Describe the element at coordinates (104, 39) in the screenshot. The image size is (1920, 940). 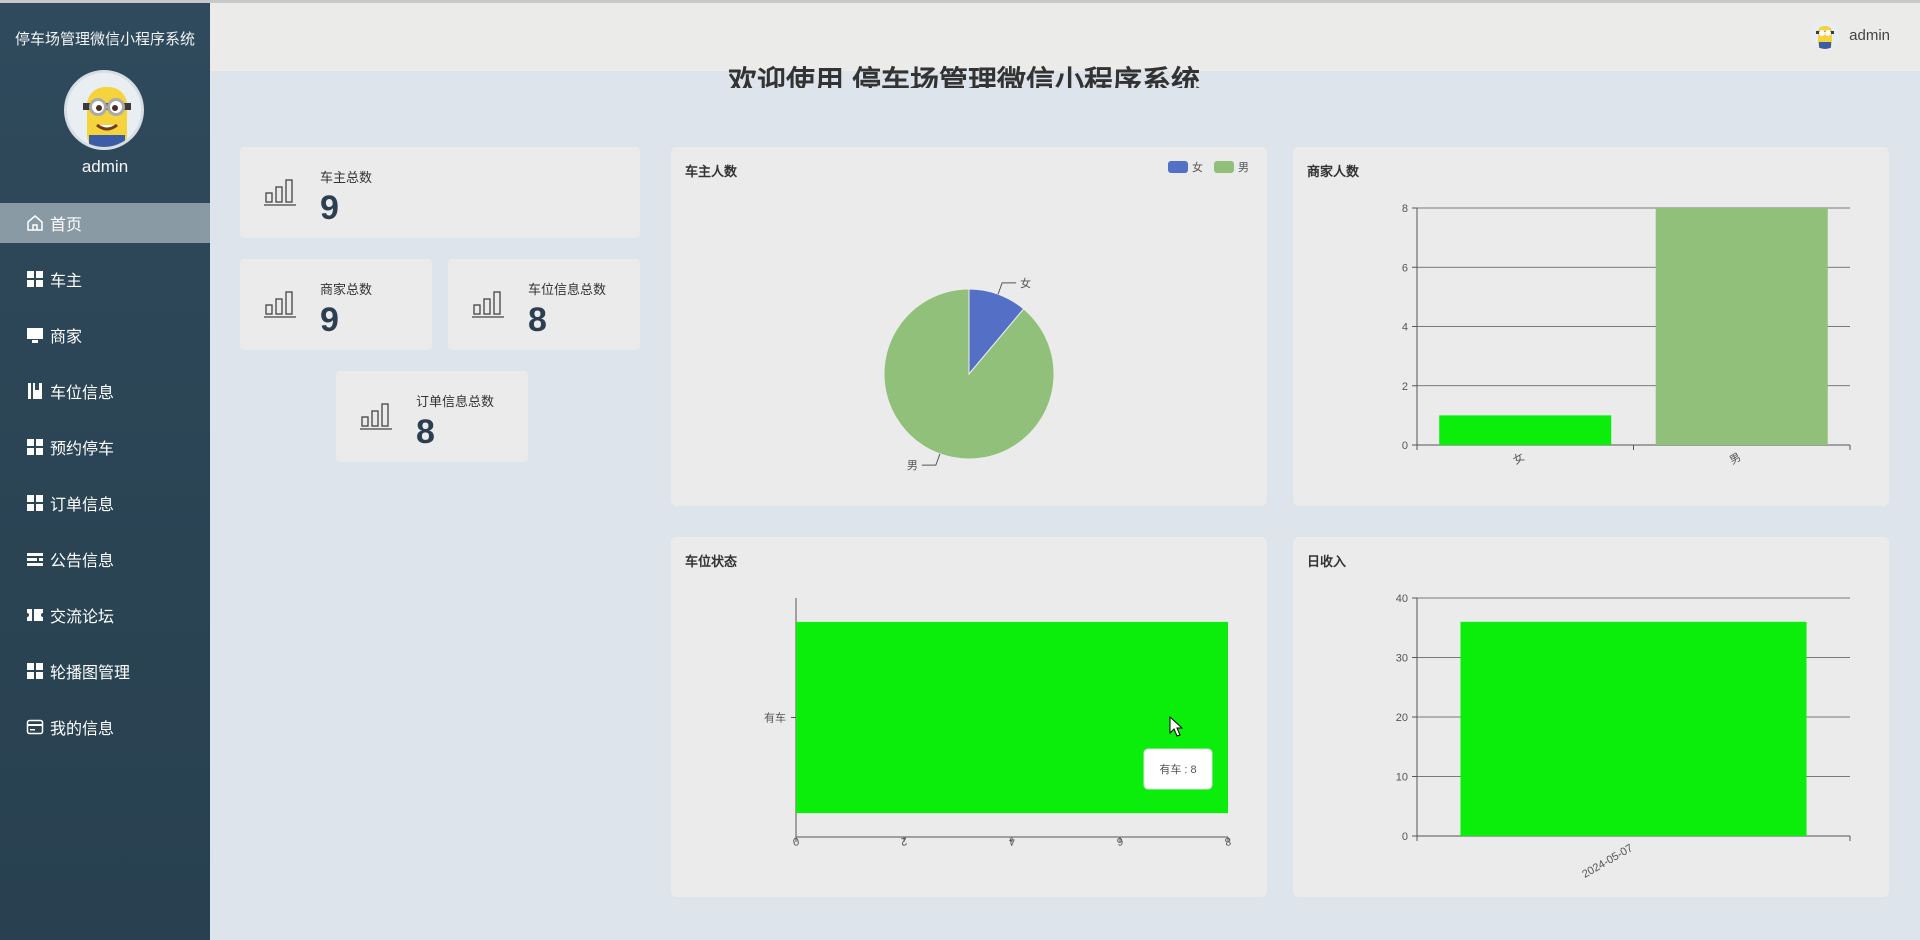
I see `app-title: 停车场管理微信小程序系统` at that location.